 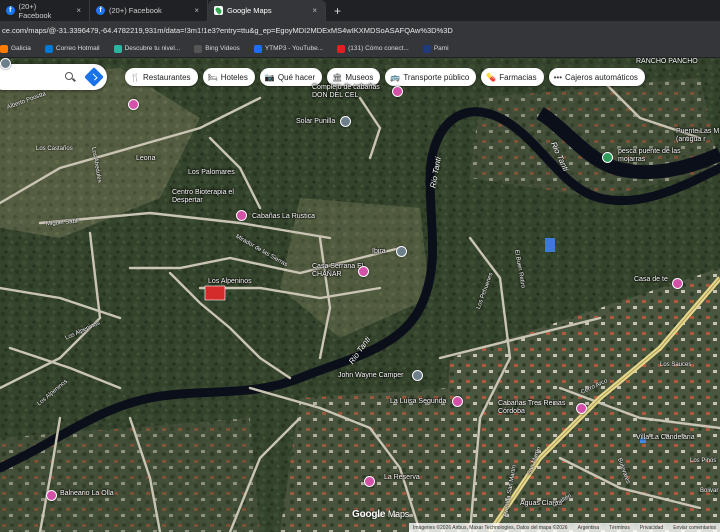 I want to click on attribution-link-privacy: Privacidad, so click(x=651, y=528).